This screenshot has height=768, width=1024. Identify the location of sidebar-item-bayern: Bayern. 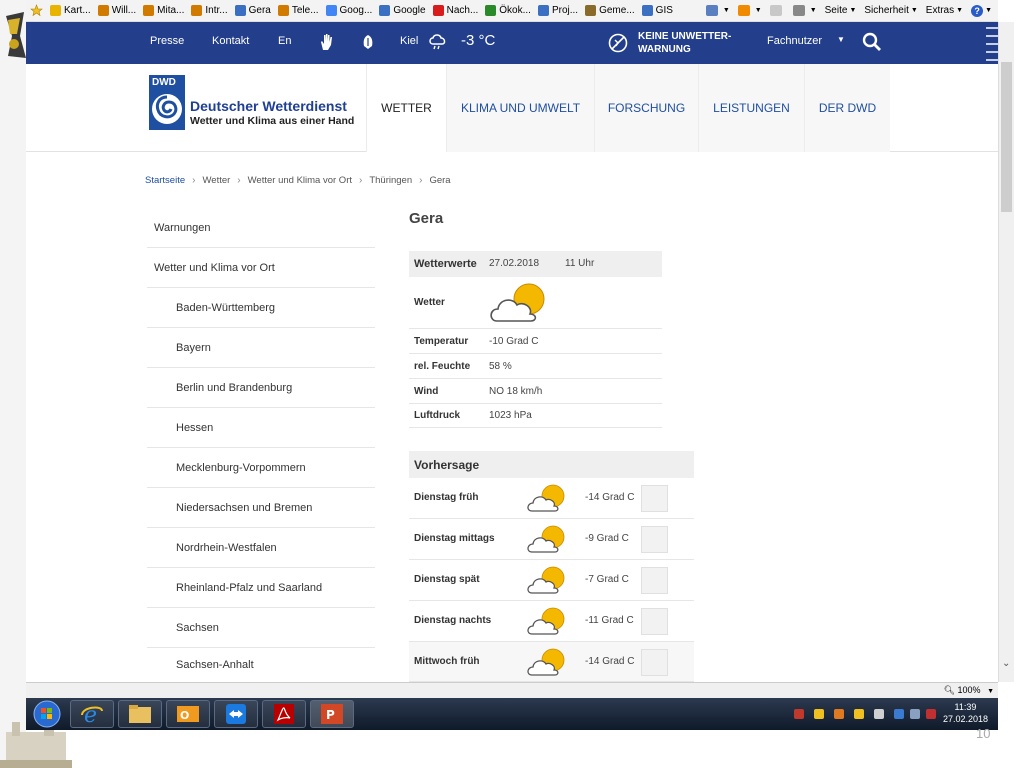
(261, 348).